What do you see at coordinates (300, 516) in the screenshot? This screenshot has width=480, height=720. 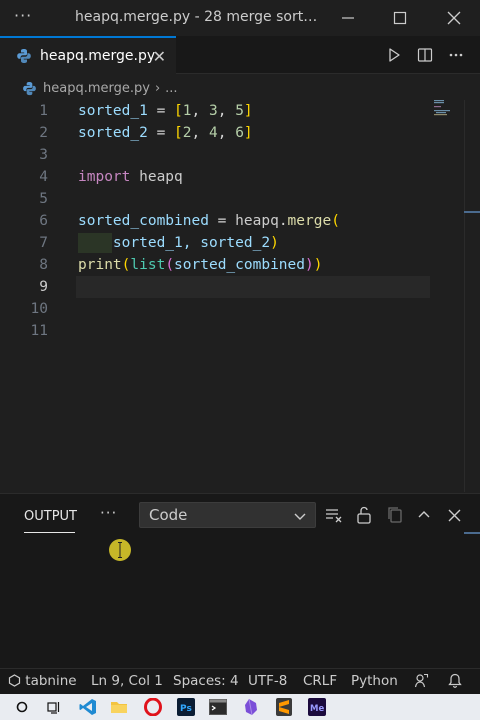 I see `chevron-down-icon` at bounding box center [300, 516].